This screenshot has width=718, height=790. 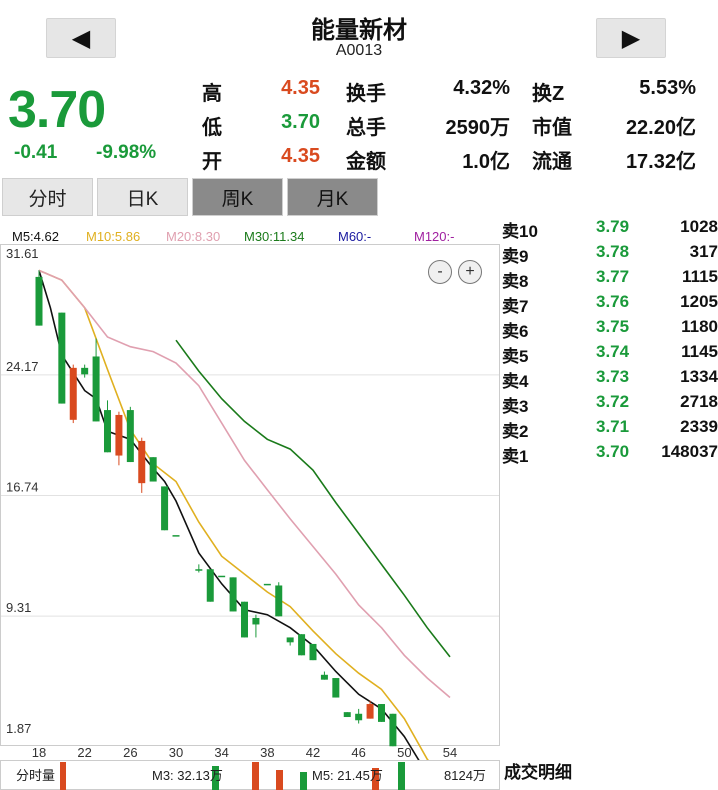 I want to click on ask-level-label: 卖3, so click(x=515, y=406).